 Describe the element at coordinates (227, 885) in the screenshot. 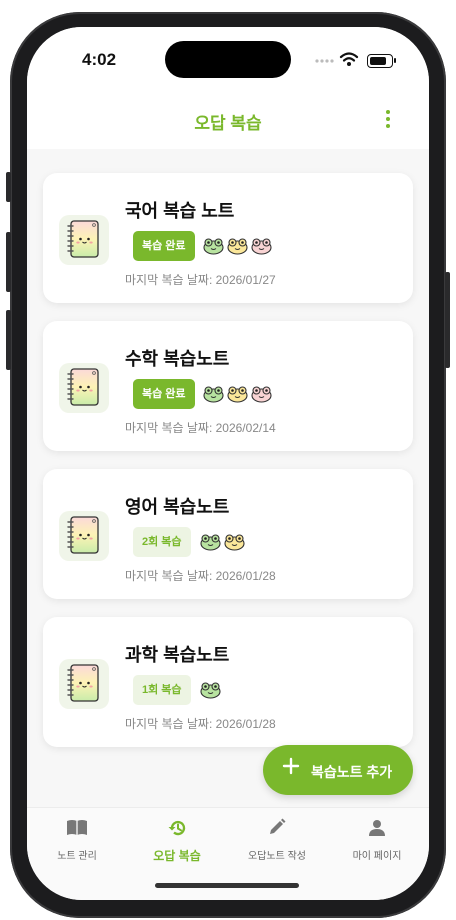

I see `home-indicator` at that location.